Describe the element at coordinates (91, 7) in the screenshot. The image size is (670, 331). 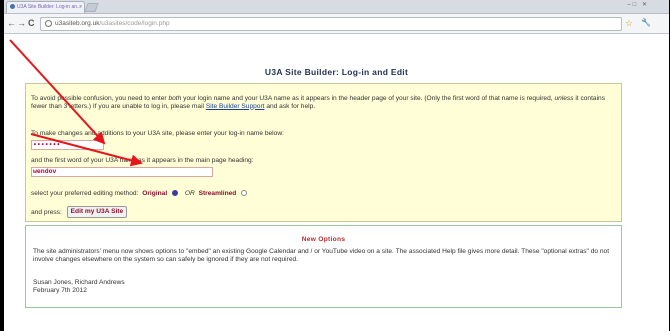
I see `new-tab-button` at that location.